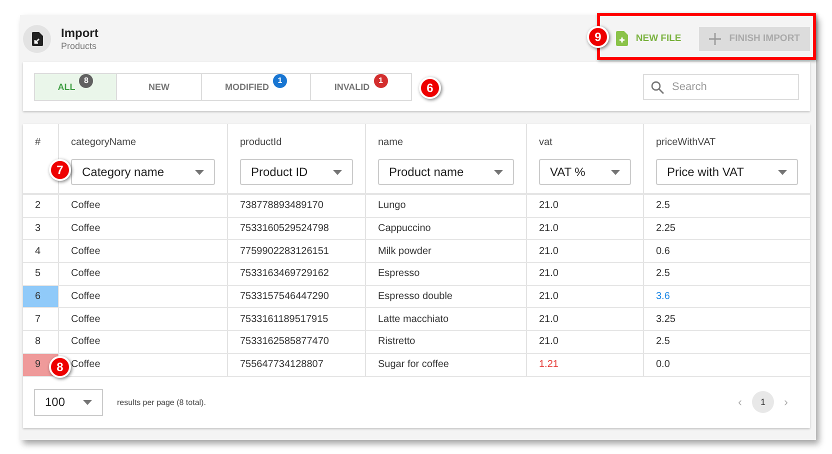 The width and height of the screenshot is (832, 454). What do you see at coordinates (41, 320) in the screenshot?
I see `row-number-cell: 7` at bounding box center [41, 320].